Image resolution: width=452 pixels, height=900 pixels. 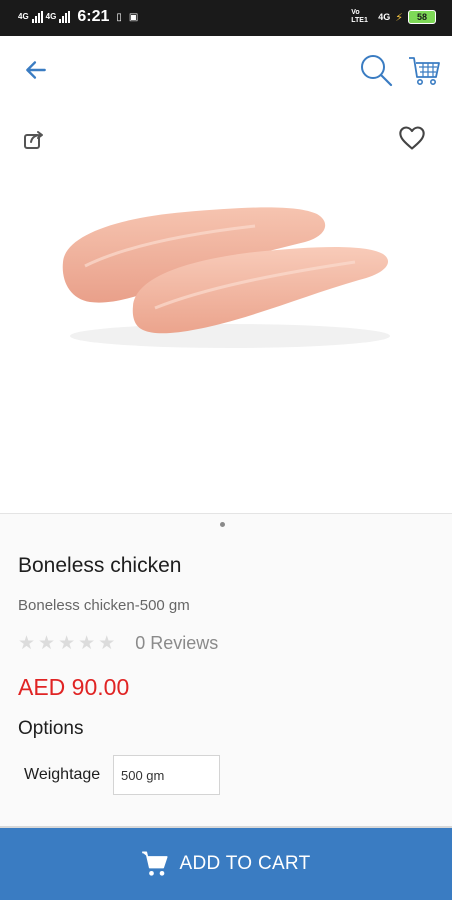 I want to click on signal-tag-2: 4G, so click(x=51, y=16).